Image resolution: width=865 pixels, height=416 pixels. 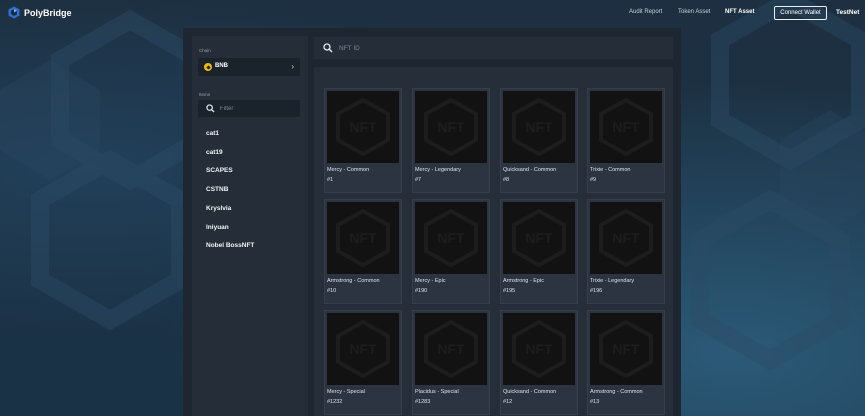 I want to click on nft-id-search-input, so click(x=499, y=48).